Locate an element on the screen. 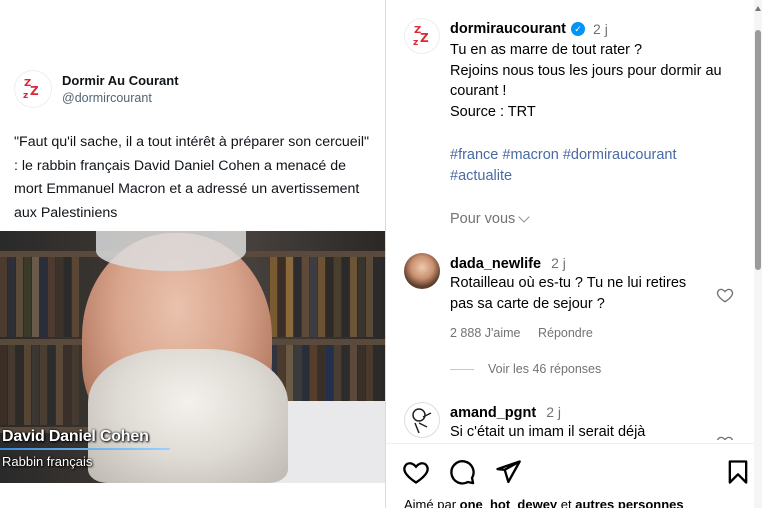  chevron-down-icon is located at coordinates (524, 217).